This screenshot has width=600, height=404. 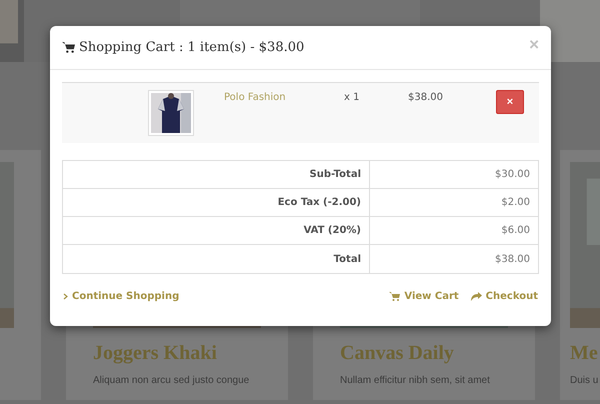 I want to click on total-label: VAT (20%), so click(x=216, y=231).